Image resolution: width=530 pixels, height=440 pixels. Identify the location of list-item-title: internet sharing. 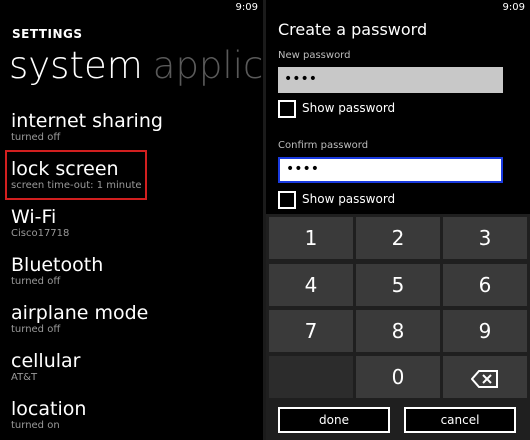
(87, 121).